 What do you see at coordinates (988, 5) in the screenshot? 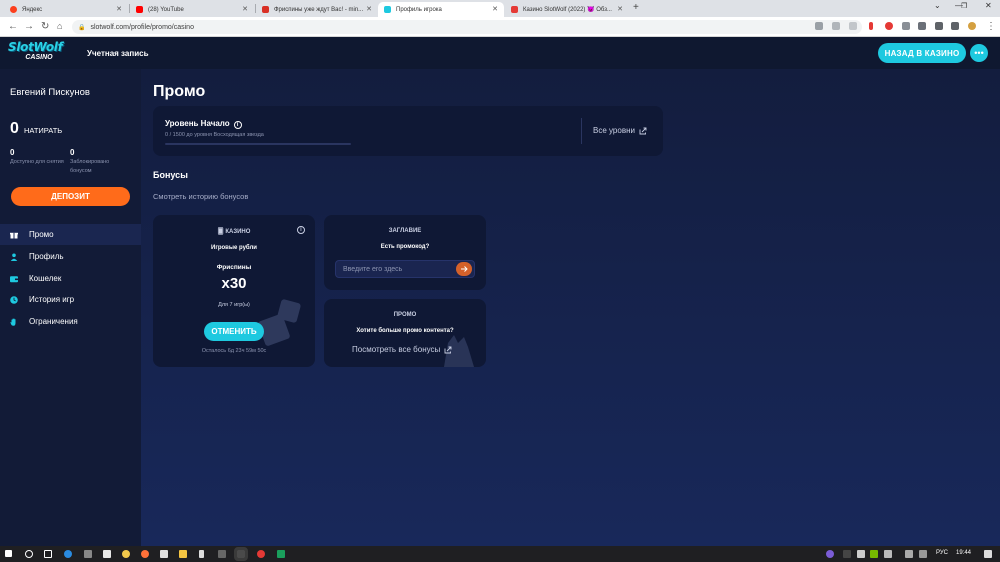
I see `close-window-icon: ✕` at bounding box center [988, 5].